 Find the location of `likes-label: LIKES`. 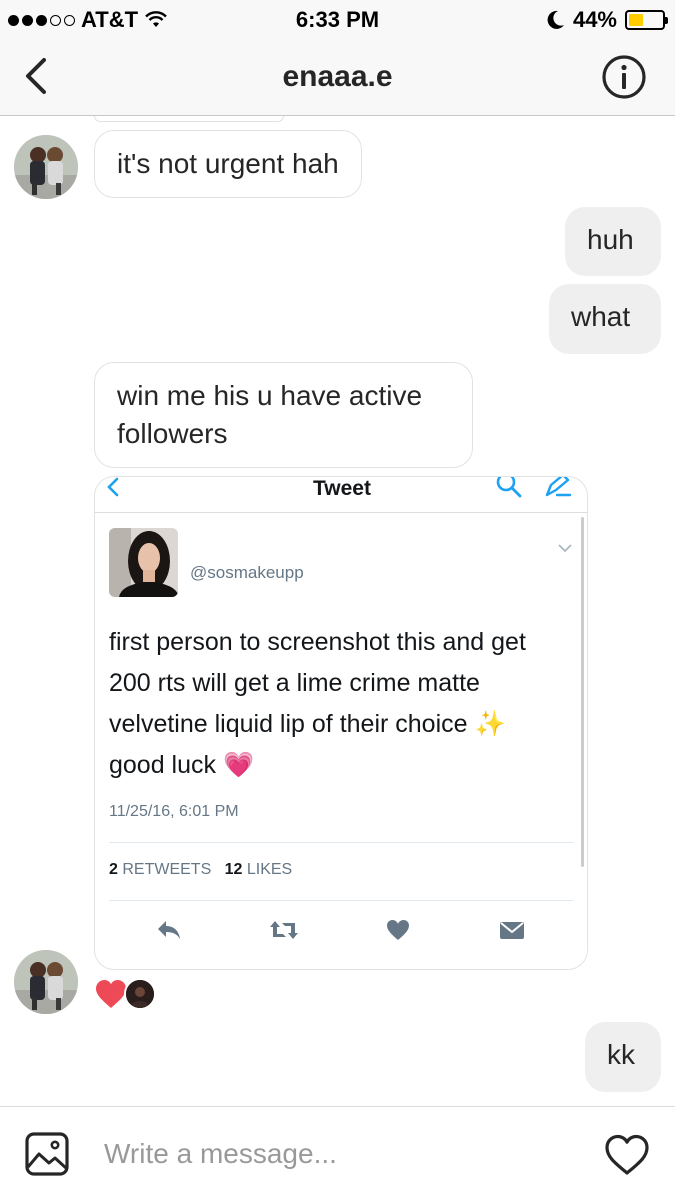

likes-label: LIKES is located at coordinates (269, 869).